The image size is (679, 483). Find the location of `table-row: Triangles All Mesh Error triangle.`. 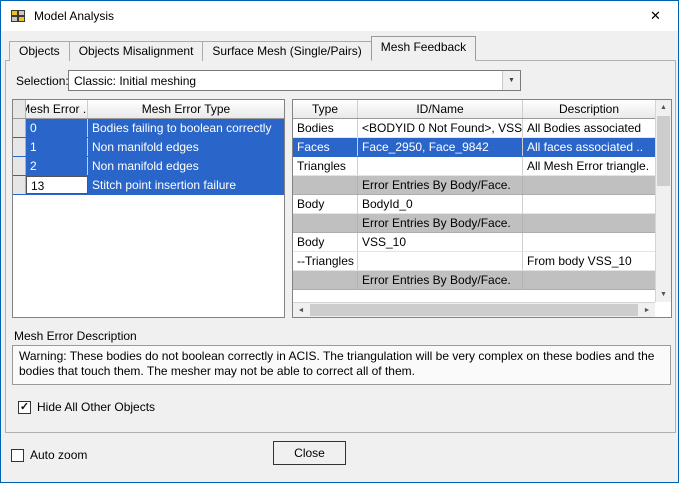

table-row: Triangles All Mesh Error triangle. is located at coordinates (474, 166).